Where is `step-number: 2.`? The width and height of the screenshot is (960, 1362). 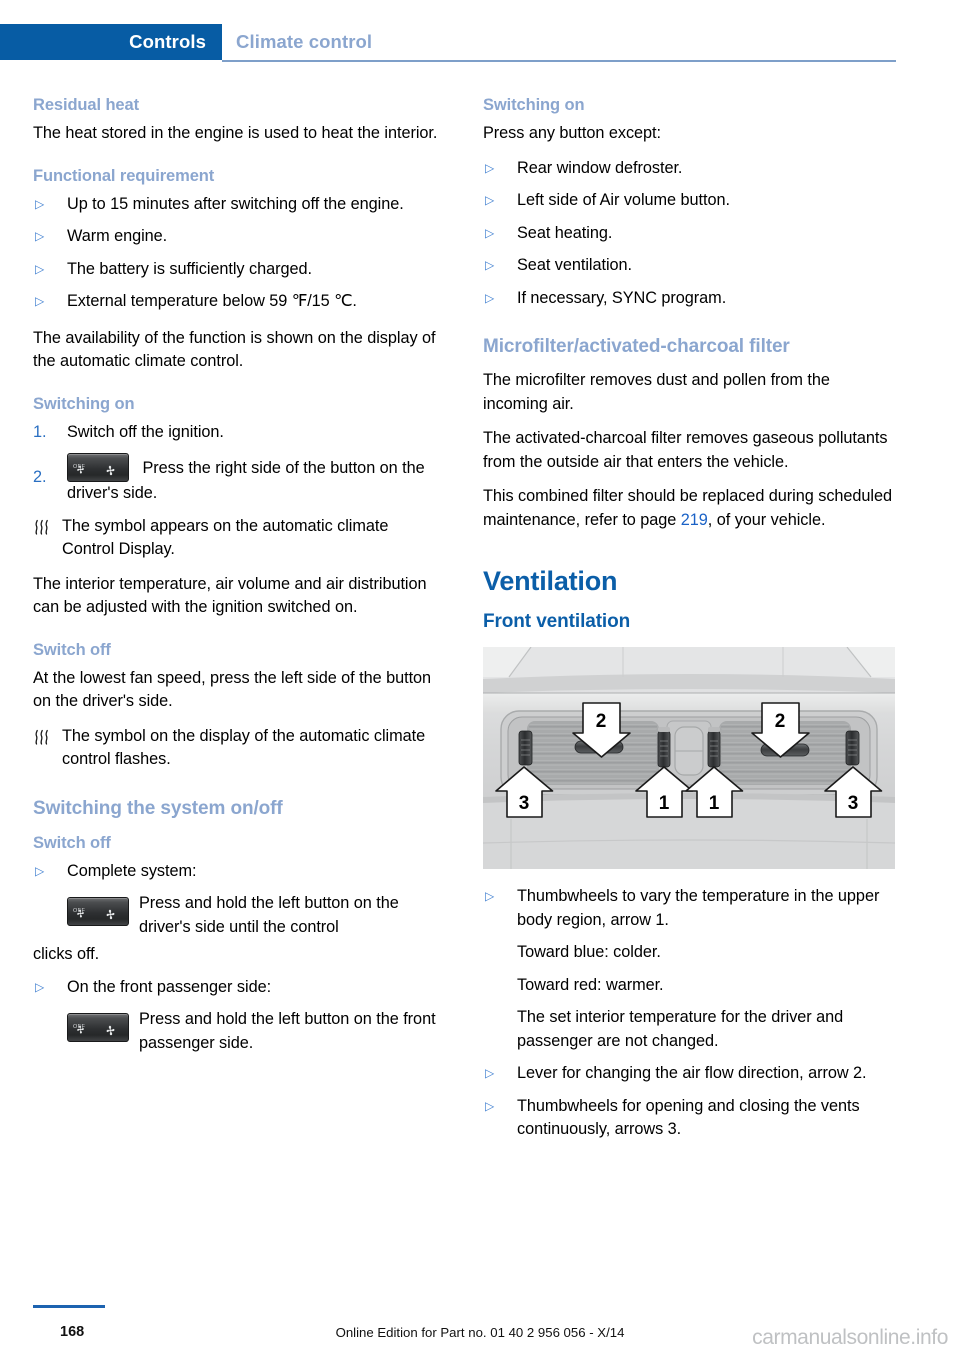 step-number: 2. is located at coordinates (40, 477).